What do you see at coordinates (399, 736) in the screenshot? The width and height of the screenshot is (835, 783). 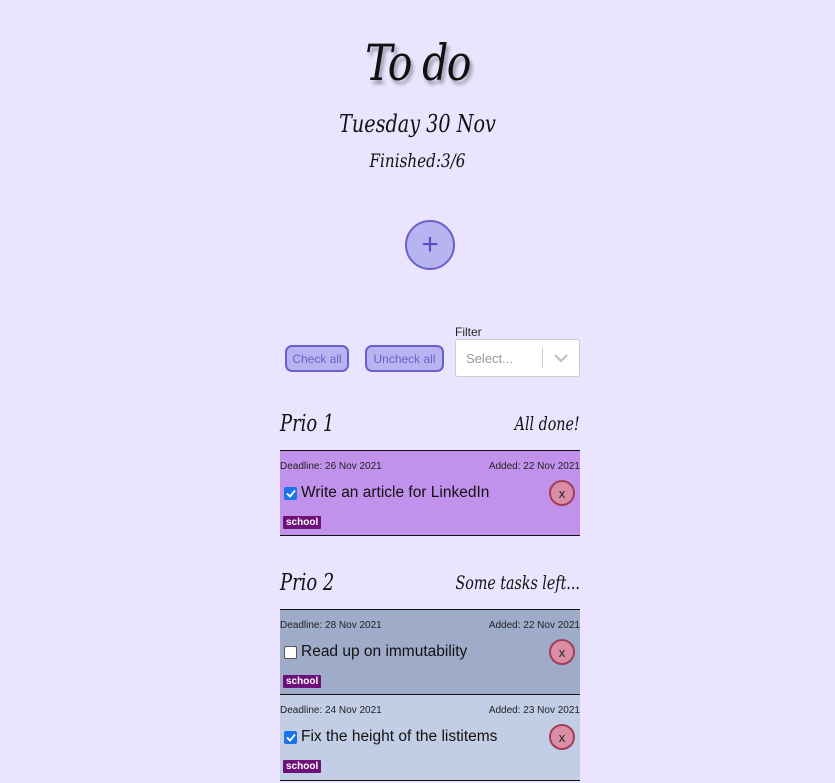 I see `task-name: Fix the height of the listitems` at bounding box center [399, 736].